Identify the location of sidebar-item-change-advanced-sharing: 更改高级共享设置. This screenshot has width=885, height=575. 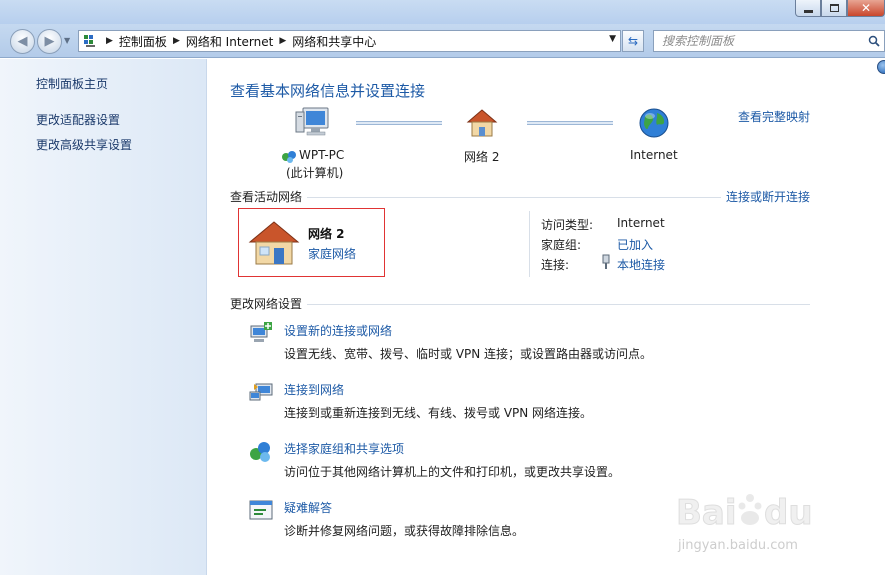
(84, 144).